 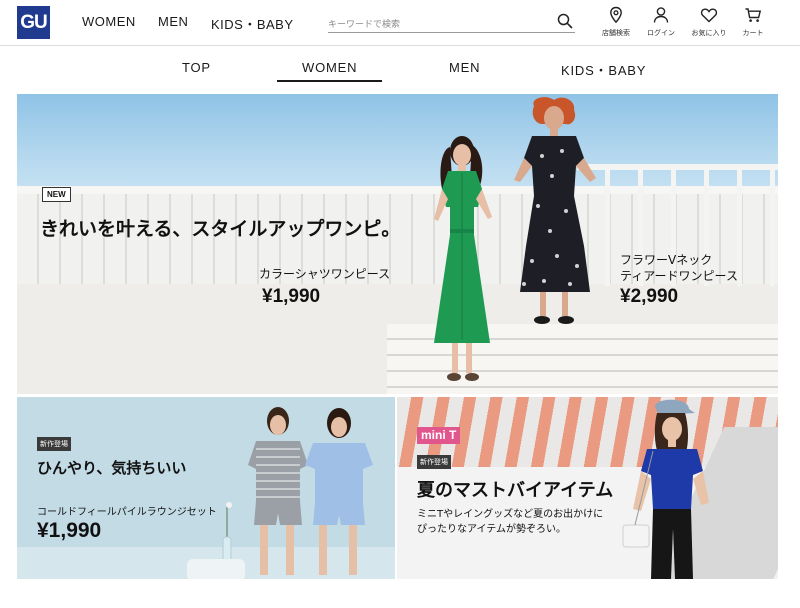 I want to click on product1-price: ¥1,990, so click(x=291, y=296).